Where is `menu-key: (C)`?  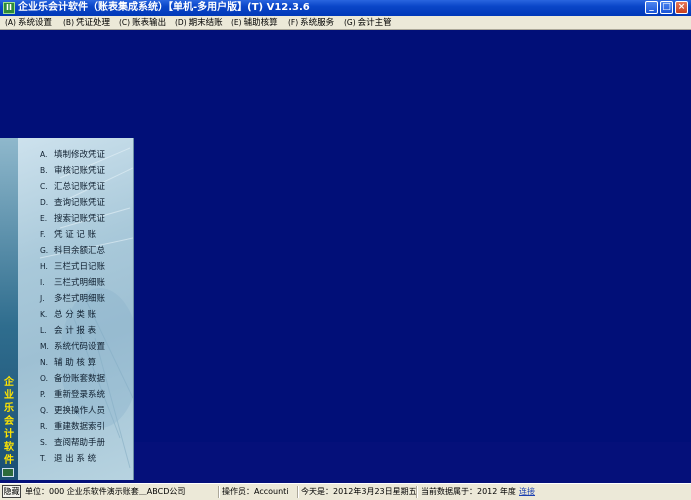
menu-key: (C) is located at coordinates (125, 22).